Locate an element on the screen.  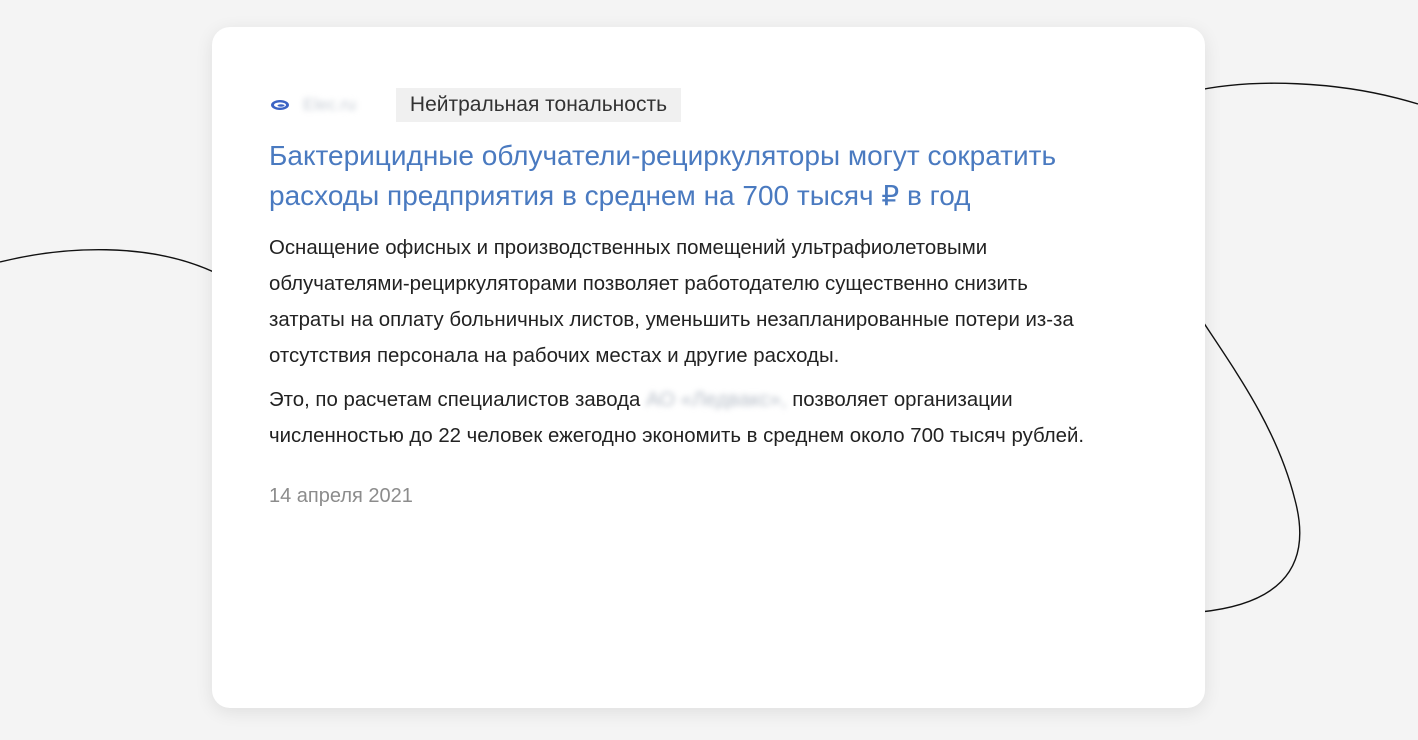
paragraph-2-start: Это, по расчетам специалистов завода is located at coordinates (455, 400).